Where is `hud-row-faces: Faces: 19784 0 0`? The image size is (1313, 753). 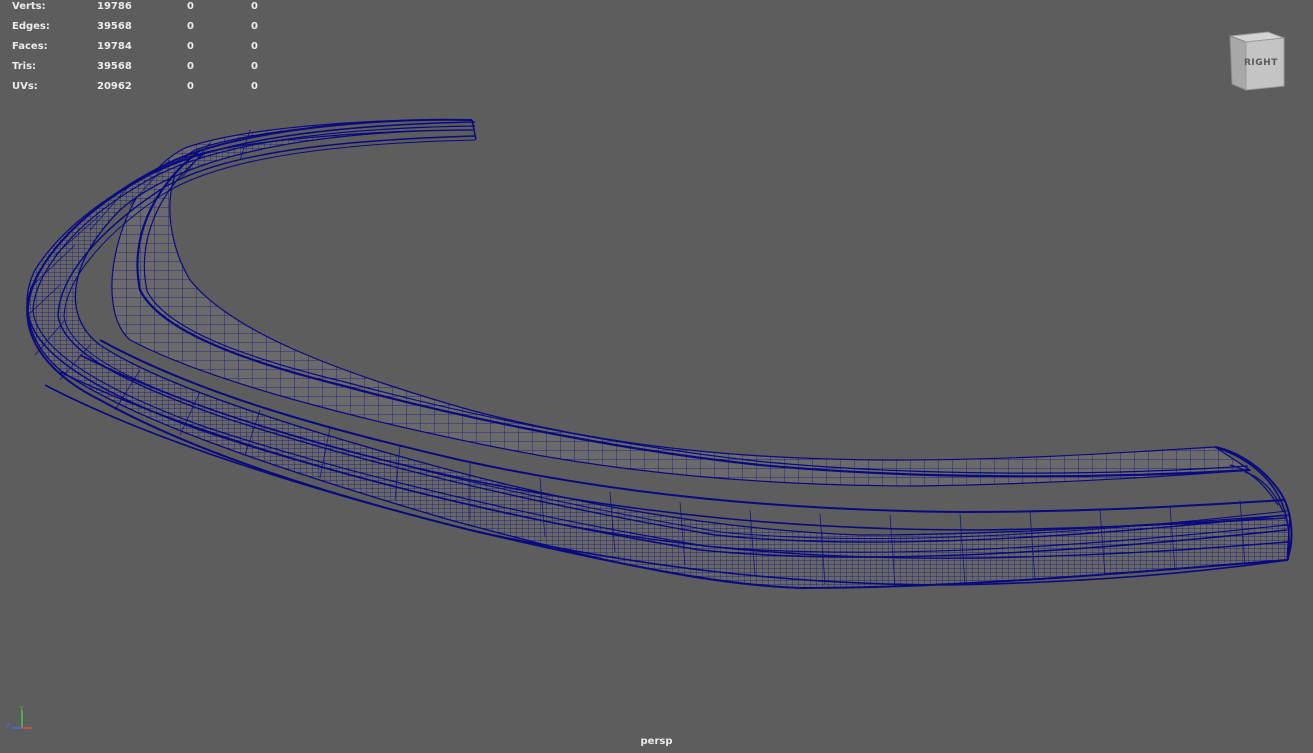 hud-row-faces: Faces: 19784 0 0 is located at coordinates (142, 50).